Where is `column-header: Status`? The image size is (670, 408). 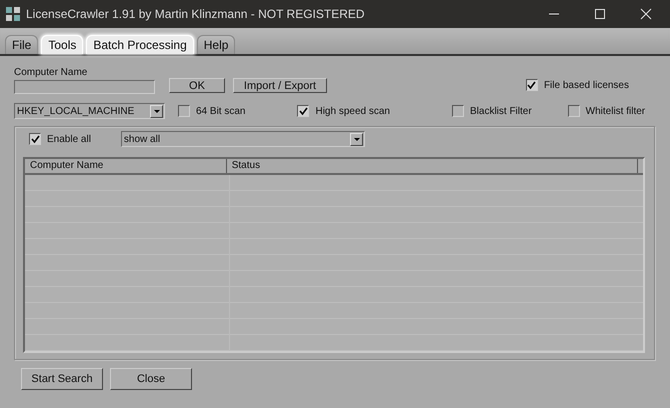
column-header: Status is located at coordinates (432, 166).